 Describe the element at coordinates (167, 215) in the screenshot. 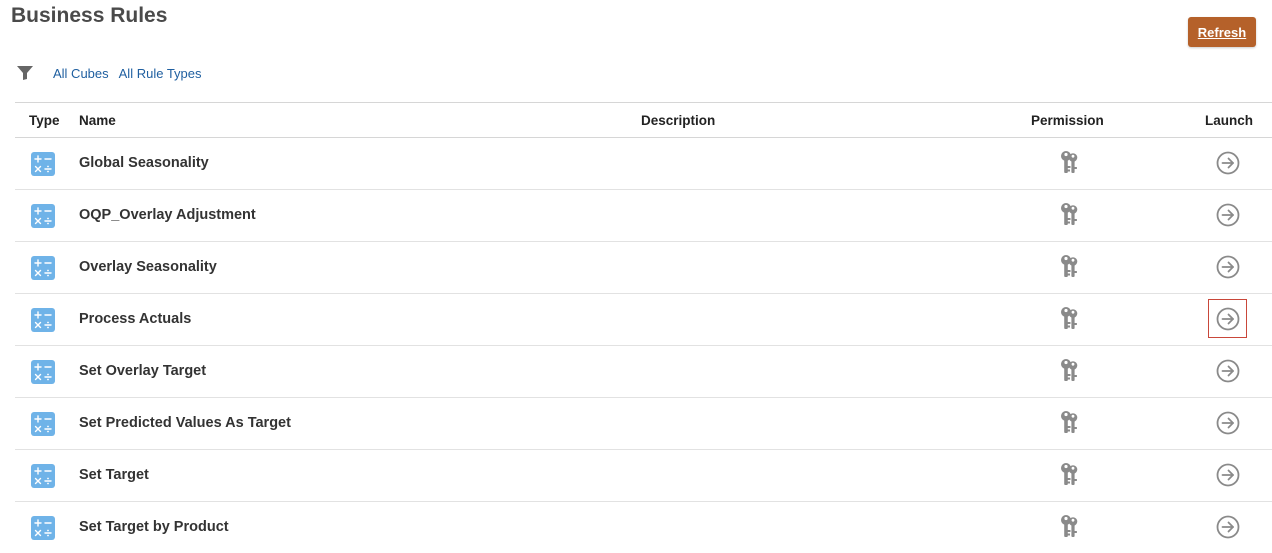

I see `rule-name: OQP_Overlay Adjustment` at that location.